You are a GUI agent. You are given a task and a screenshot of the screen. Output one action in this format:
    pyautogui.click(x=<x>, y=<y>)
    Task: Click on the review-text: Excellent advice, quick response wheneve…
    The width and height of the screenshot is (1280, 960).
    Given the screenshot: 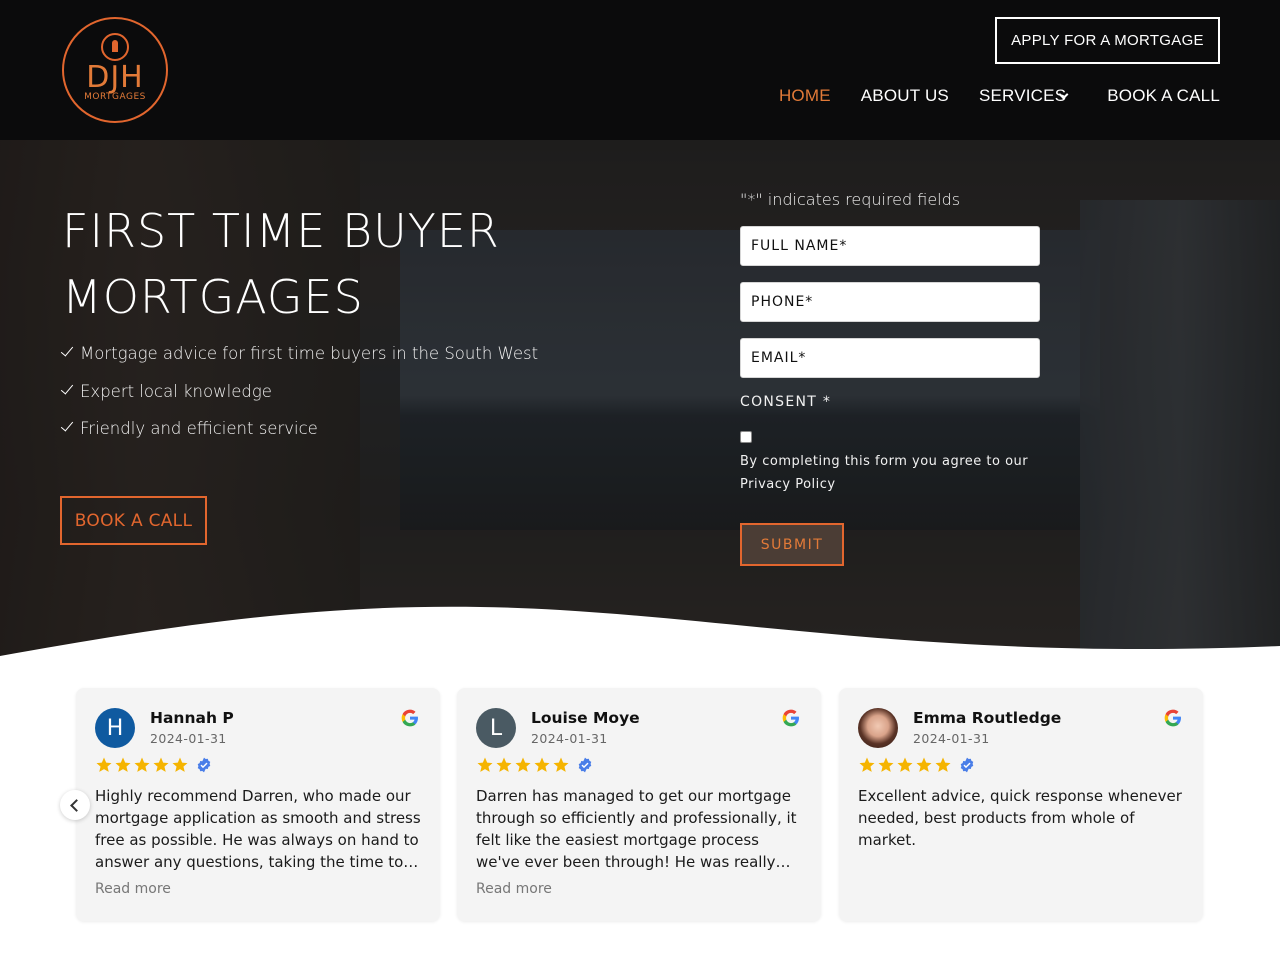 What is the action you would take?
    pyautogui.click(x=1020, y=818)
    